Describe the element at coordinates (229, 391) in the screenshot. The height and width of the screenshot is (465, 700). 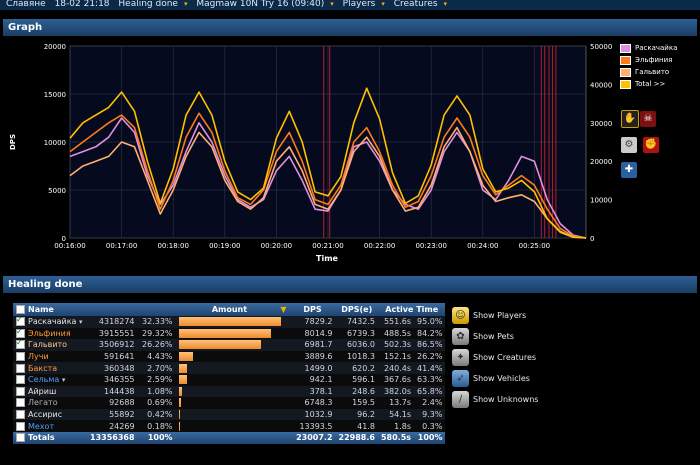
I see `table-row: Айриш 144438 1.08% 378.1 248.6 382.0s 65.8%` at that location.